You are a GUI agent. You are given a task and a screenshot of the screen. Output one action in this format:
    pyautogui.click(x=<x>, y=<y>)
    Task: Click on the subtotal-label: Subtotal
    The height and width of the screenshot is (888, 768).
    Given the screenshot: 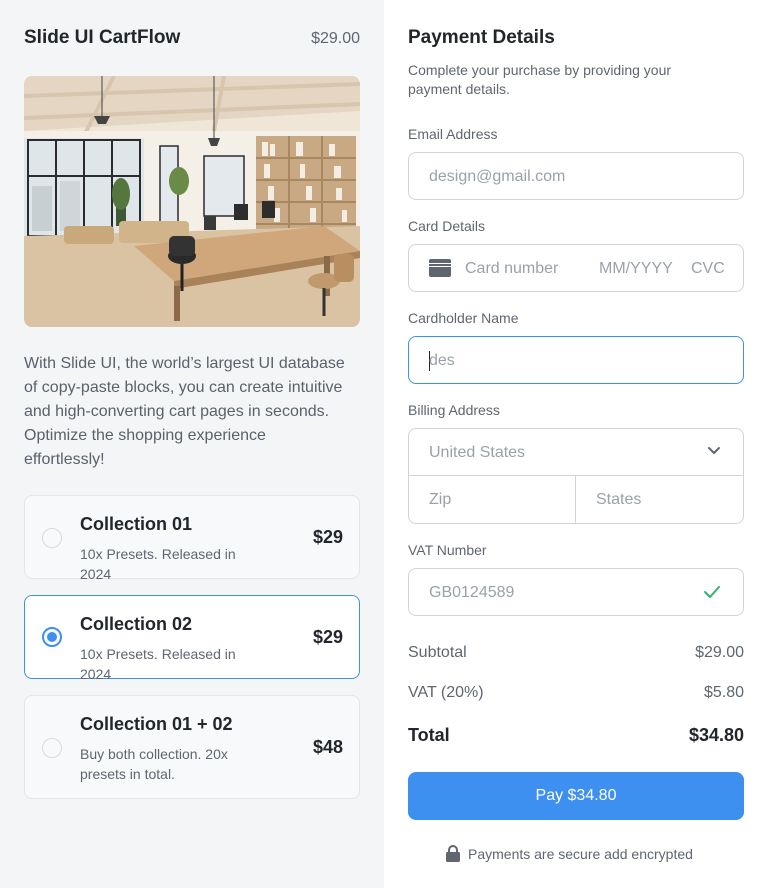 What is the action you would take?
    pyautogui.click(x=437, y=652)
    